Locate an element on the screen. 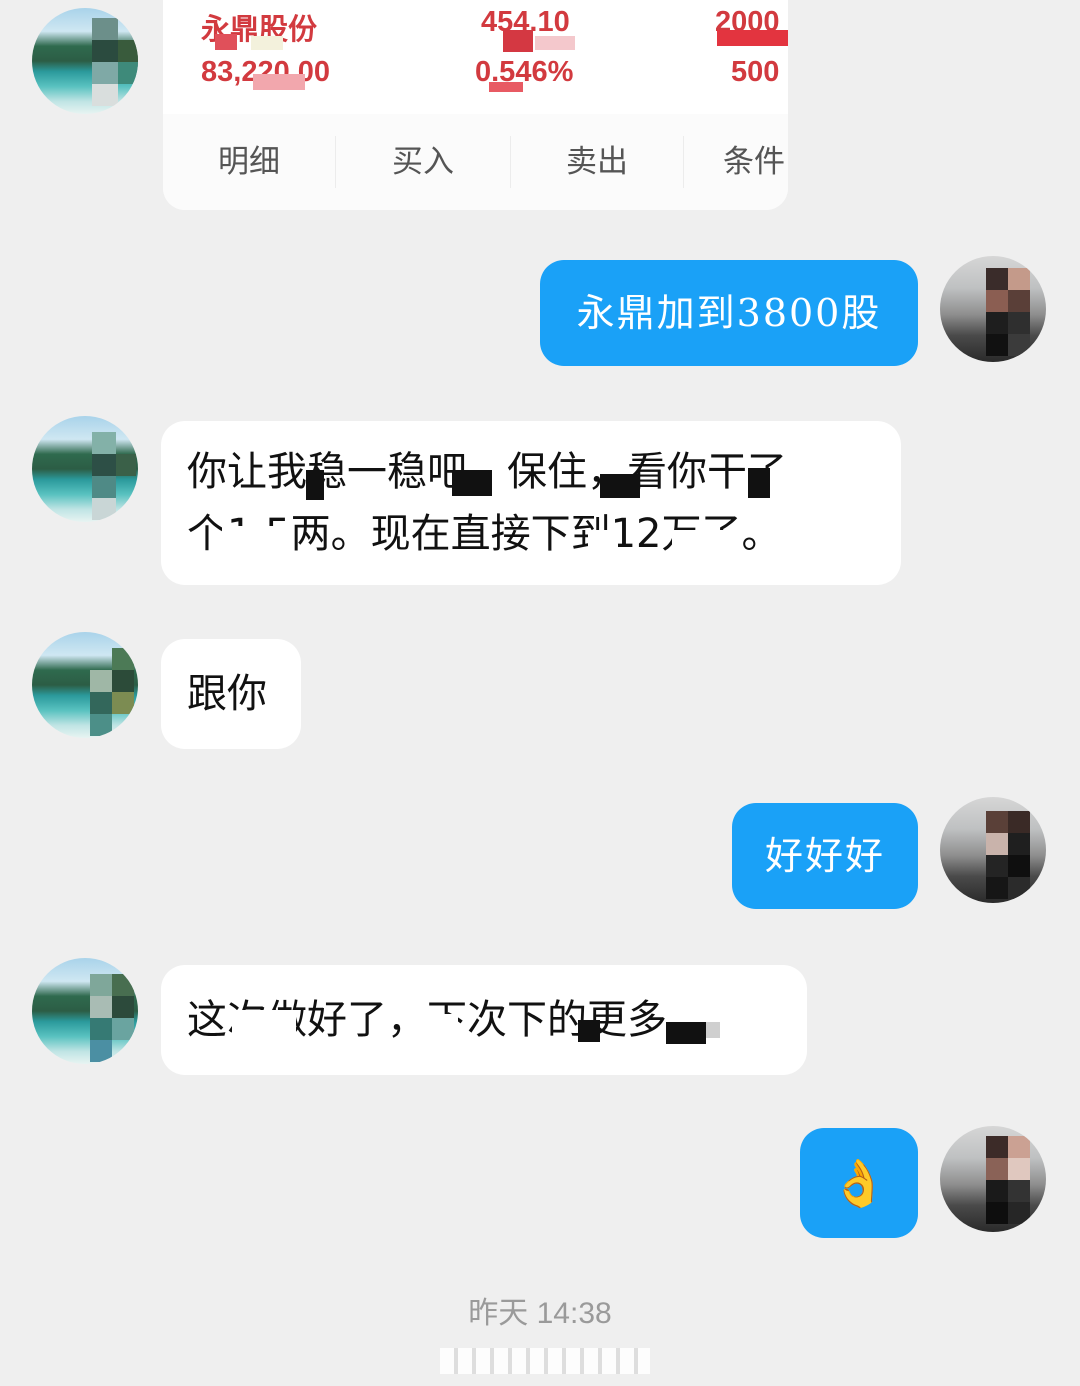 The image size is (1080, 1386). detail-button: 明细 is located at coordinates (249, 162).